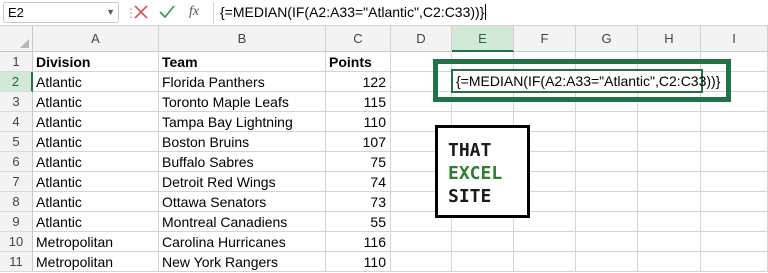 Image resolution: width=768 pixels, height=273 pixels. What do you see at coordinates (16, 202) in the screenshot?
I see `row-header-8: 8` at bounding box center [16, 202].